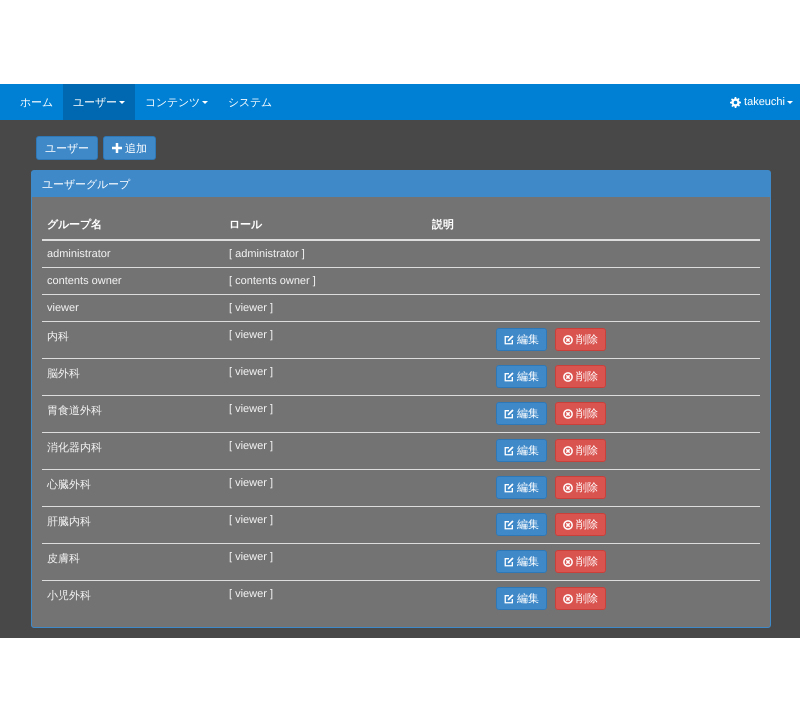  I want to click on column-header: ロール, so click(325, 225).